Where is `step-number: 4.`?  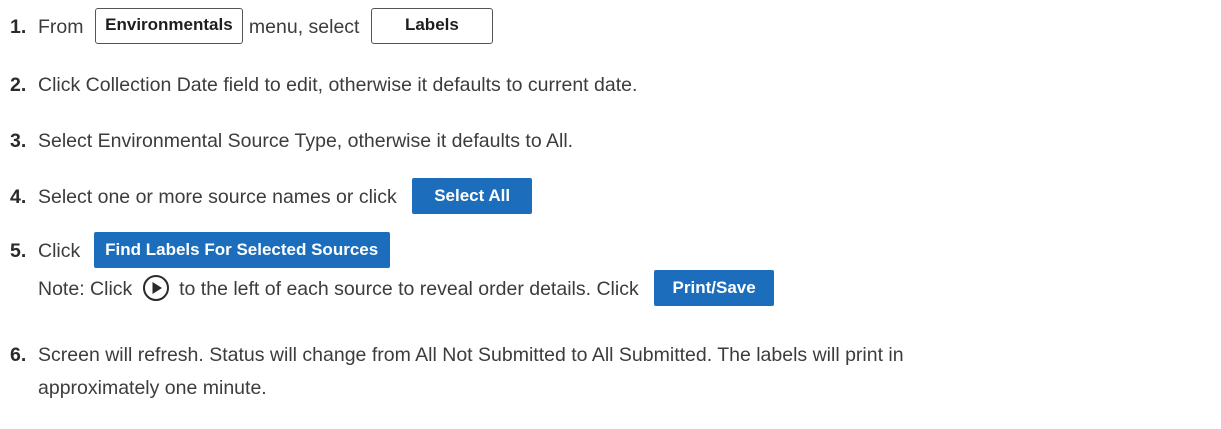 step-number: 4. is located at coordinates (18, 197).